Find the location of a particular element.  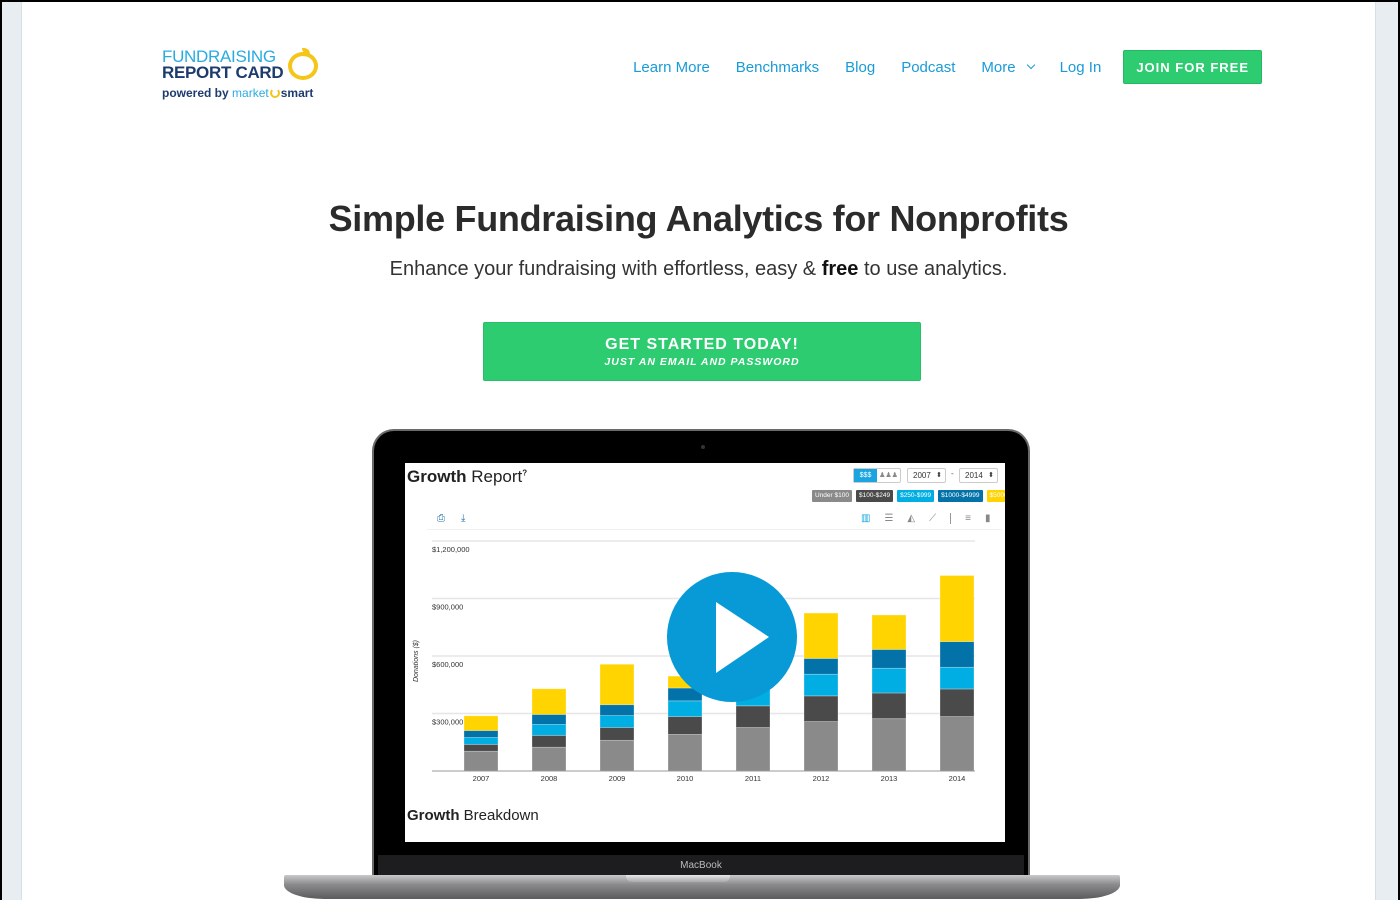

nav-more-dropdown: More is located at coordinates (1008, 67).